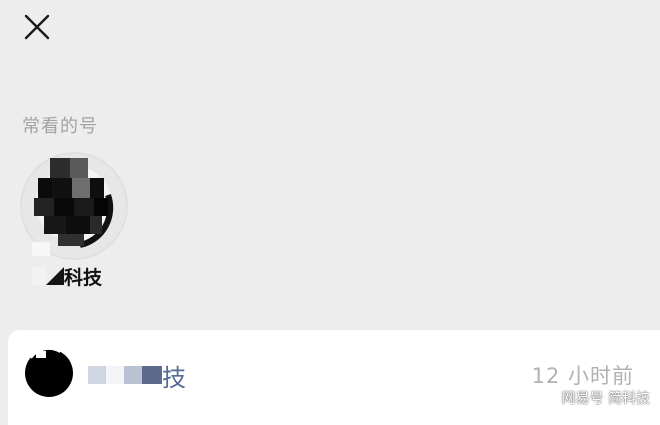 The height and width of the screenshot is (425, 660). I want to click on frequent-account-name: 科技, so click(67, 276).